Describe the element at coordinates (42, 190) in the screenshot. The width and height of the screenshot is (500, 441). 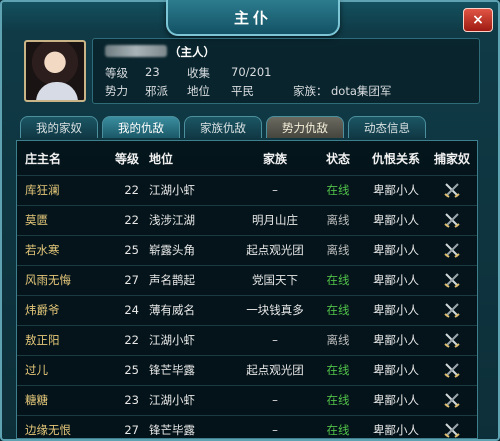
I see `enemy-name: 库狂澜` at that location.